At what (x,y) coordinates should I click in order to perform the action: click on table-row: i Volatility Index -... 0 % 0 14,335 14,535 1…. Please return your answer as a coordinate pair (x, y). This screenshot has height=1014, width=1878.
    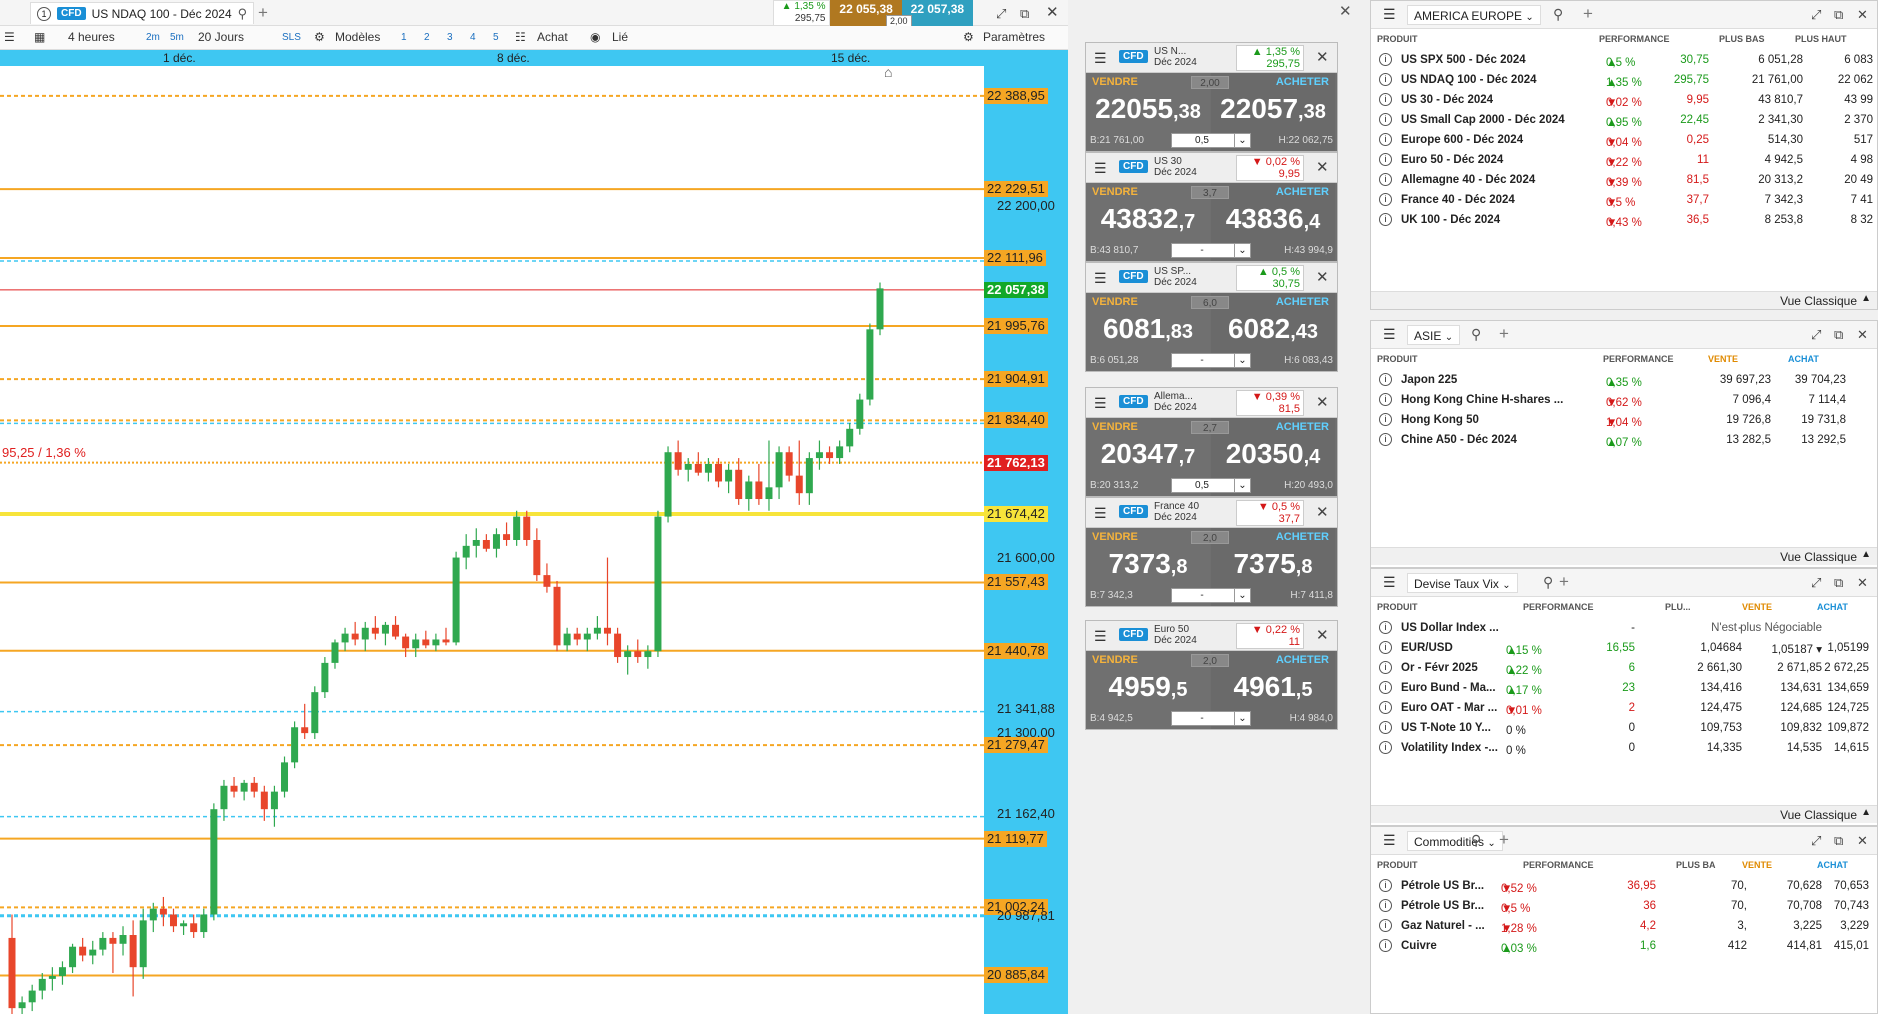
    Looking at the image, I should click on (1624, 749).